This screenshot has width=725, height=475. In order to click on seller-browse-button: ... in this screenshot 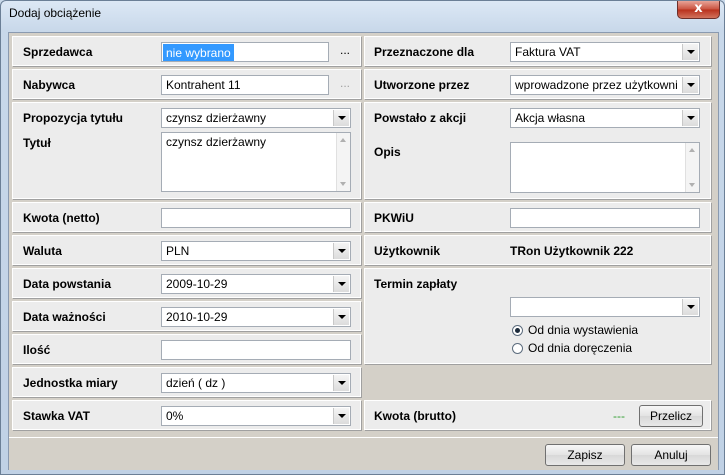, I will do `click(345, 50)`.